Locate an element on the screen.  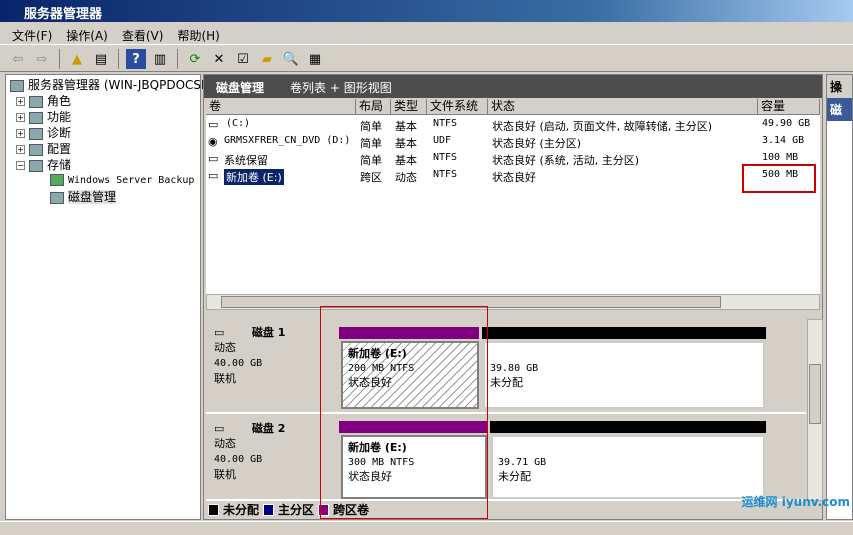
col-layout: 布局 is located at coordinates (373, 107).